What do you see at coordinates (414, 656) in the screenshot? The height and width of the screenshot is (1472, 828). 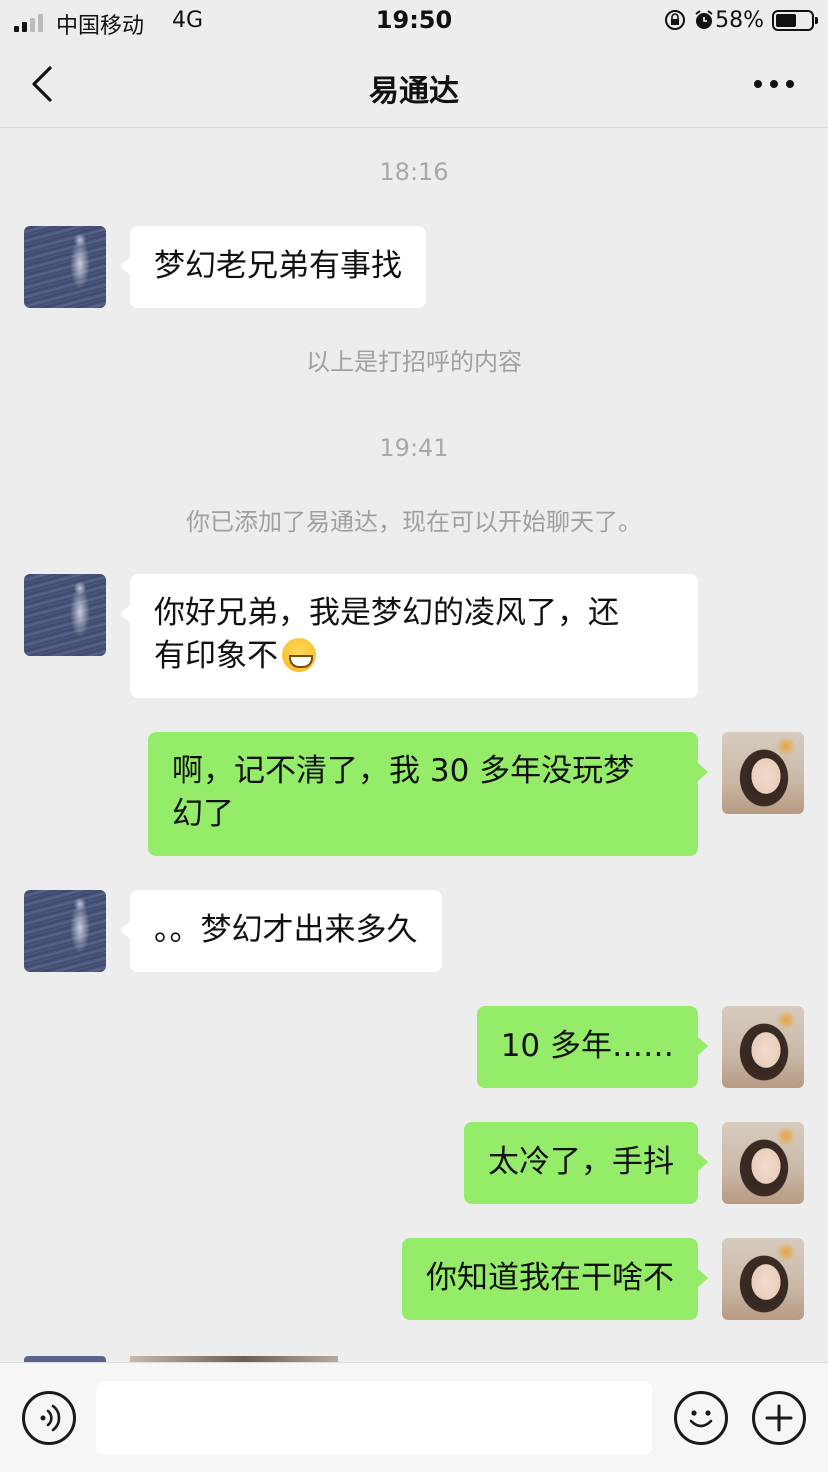 I see `message-line: 有印象不` at bounding box center [414, 656].